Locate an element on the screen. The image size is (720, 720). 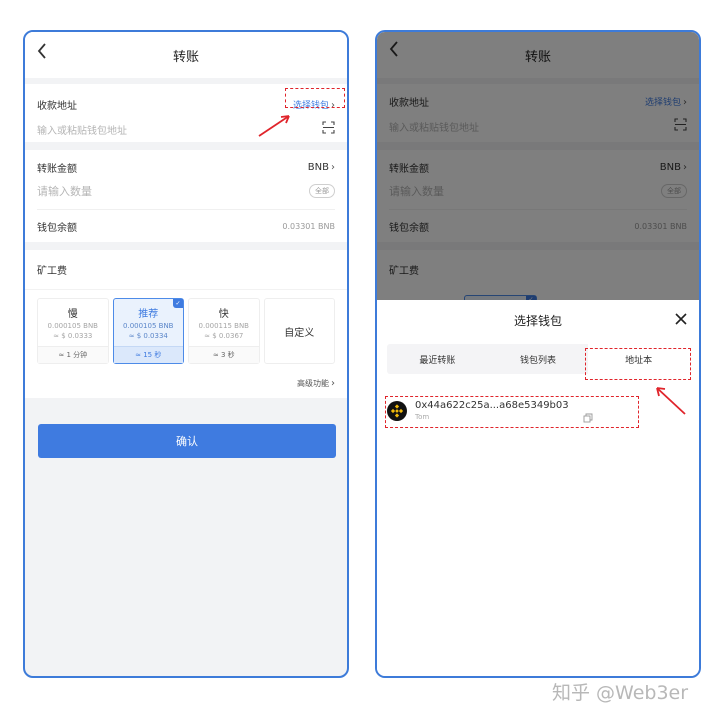
fee-option-fast: 快 0.000115 BNB ≈ $ 0.0367 ≈ 3 秒 is located at coordinates (224, 331).